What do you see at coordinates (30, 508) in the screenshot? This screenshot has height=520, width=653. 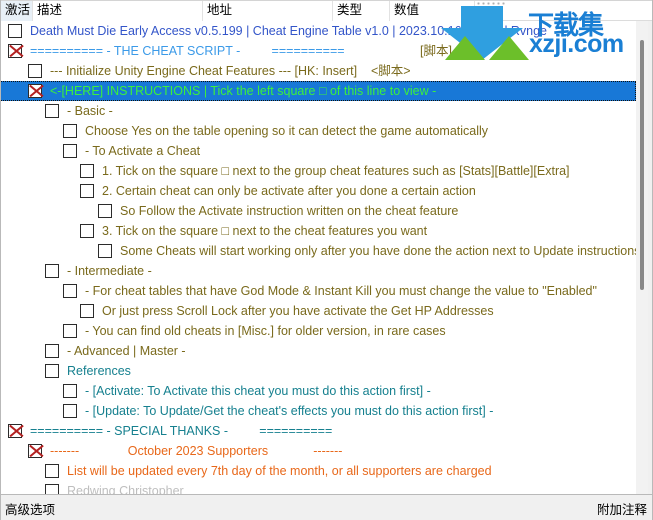 I see `advanced-options-link: 高级选项` at bounding box center [30, 508].